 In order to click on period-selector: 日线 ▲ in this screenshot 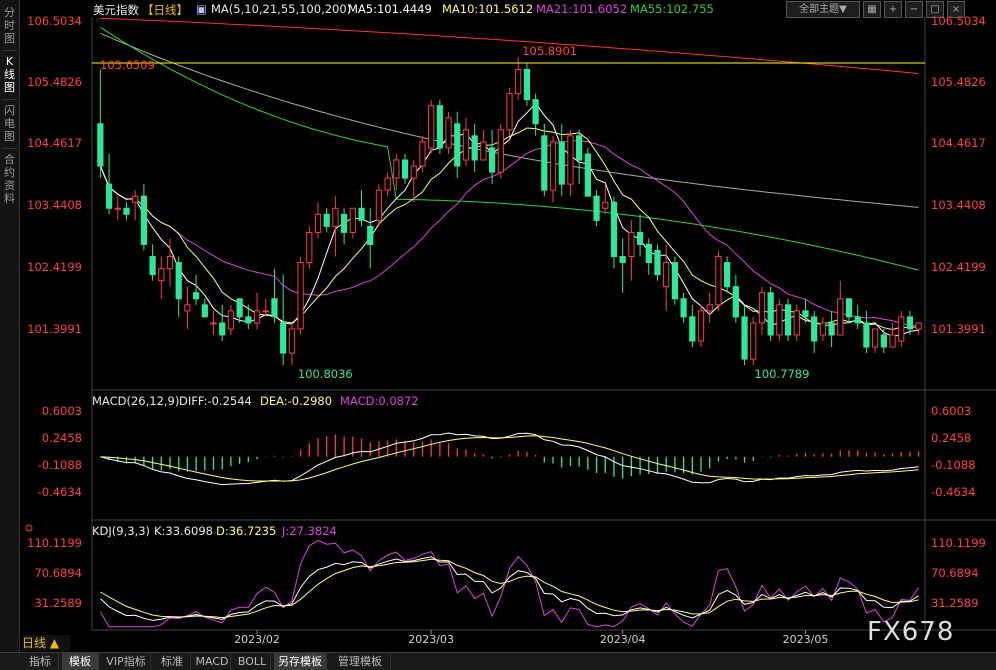, I will do `click(46, 643)`.